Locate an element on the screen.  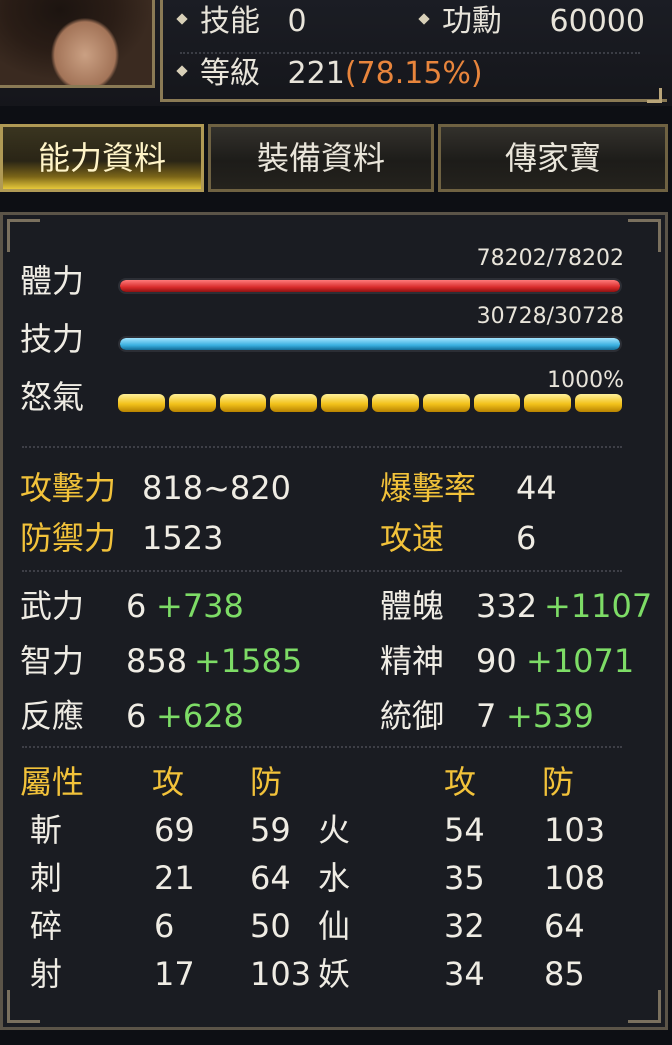
mp-label: 技力 is located at coordinates (52, 339).